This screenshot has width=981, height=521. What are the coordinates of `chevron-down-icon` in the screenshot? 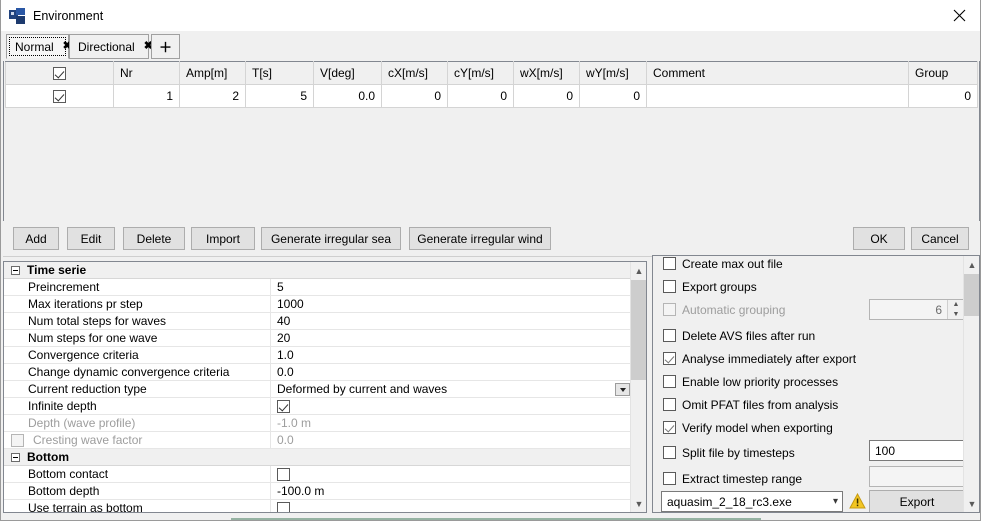 It's located at (622, 389).